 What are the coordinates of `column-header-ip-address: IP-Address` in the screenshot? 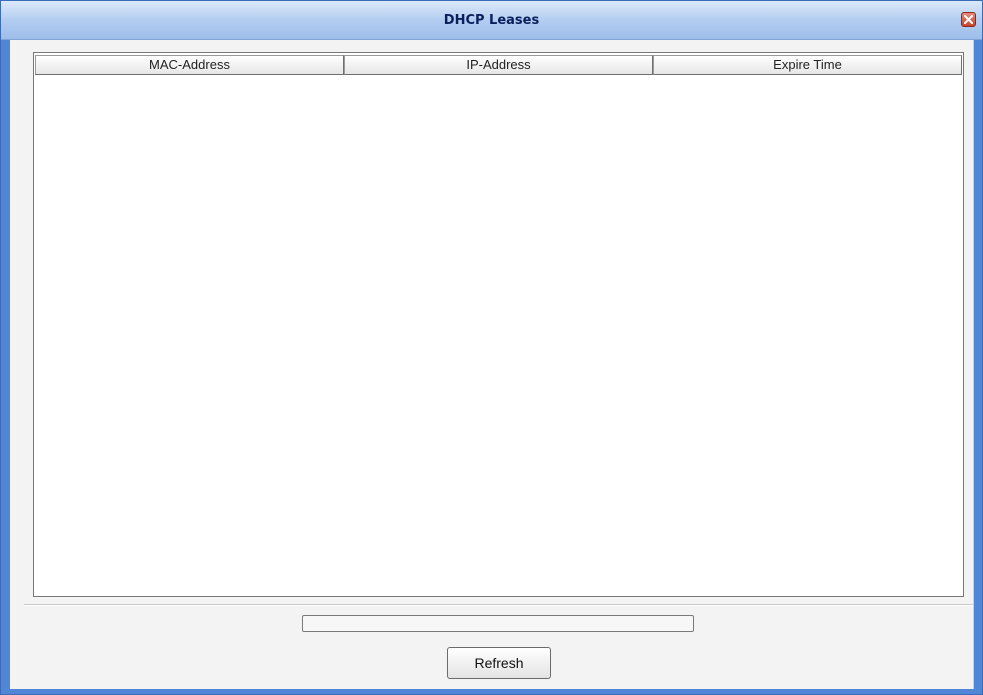 It's located at (498, 65).